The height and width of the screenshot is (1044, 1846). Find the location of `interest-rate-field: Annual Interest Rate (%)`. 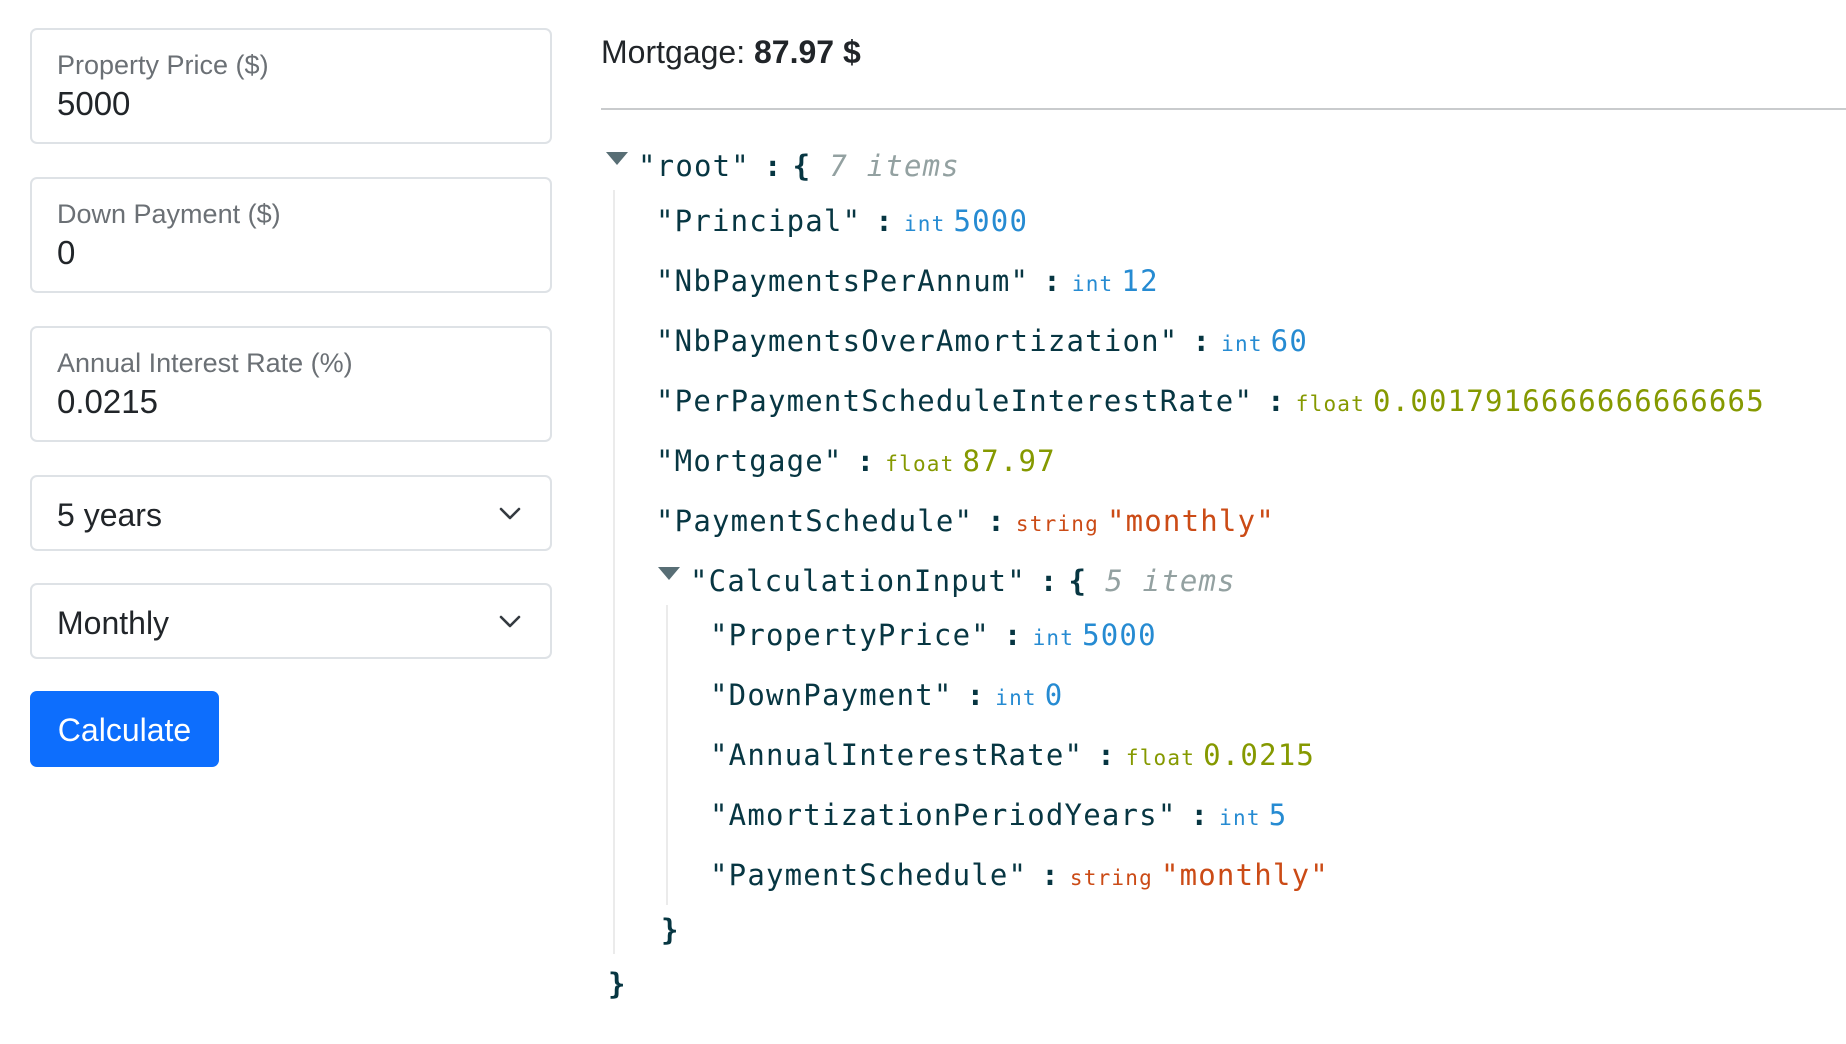

interest-rate-field: Annual Interest Rate (%) is located at coordinates (291, 384).